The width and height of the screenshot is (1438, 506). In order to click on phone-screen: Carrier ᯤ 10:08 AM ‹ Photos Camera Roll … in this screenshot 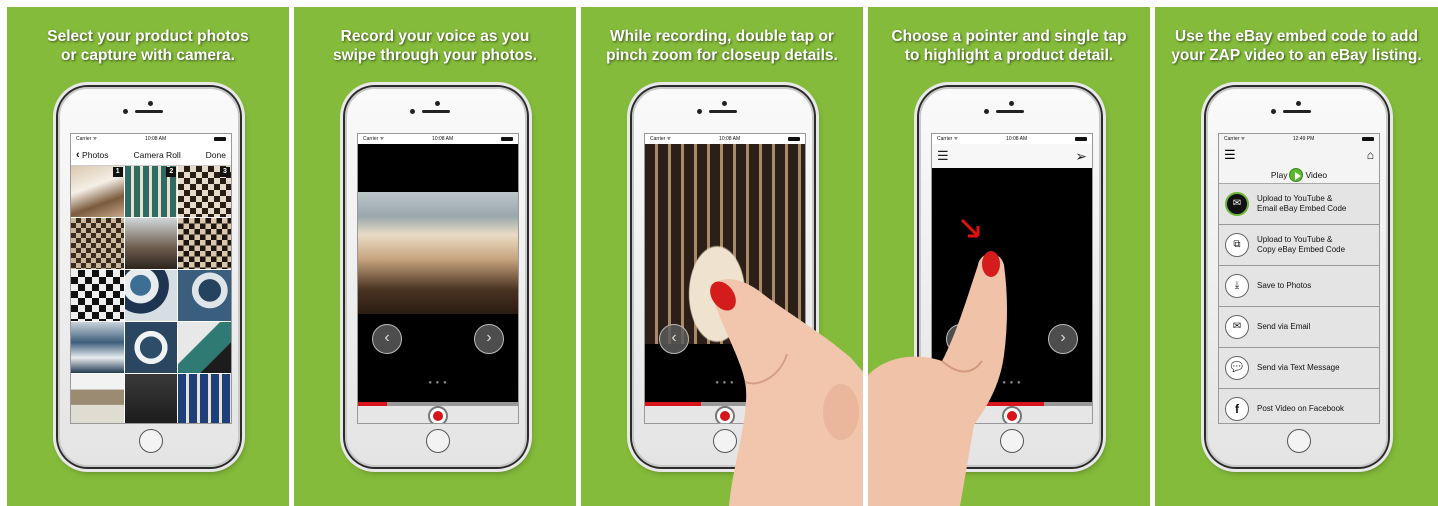, I will do `click(151, 278)`.